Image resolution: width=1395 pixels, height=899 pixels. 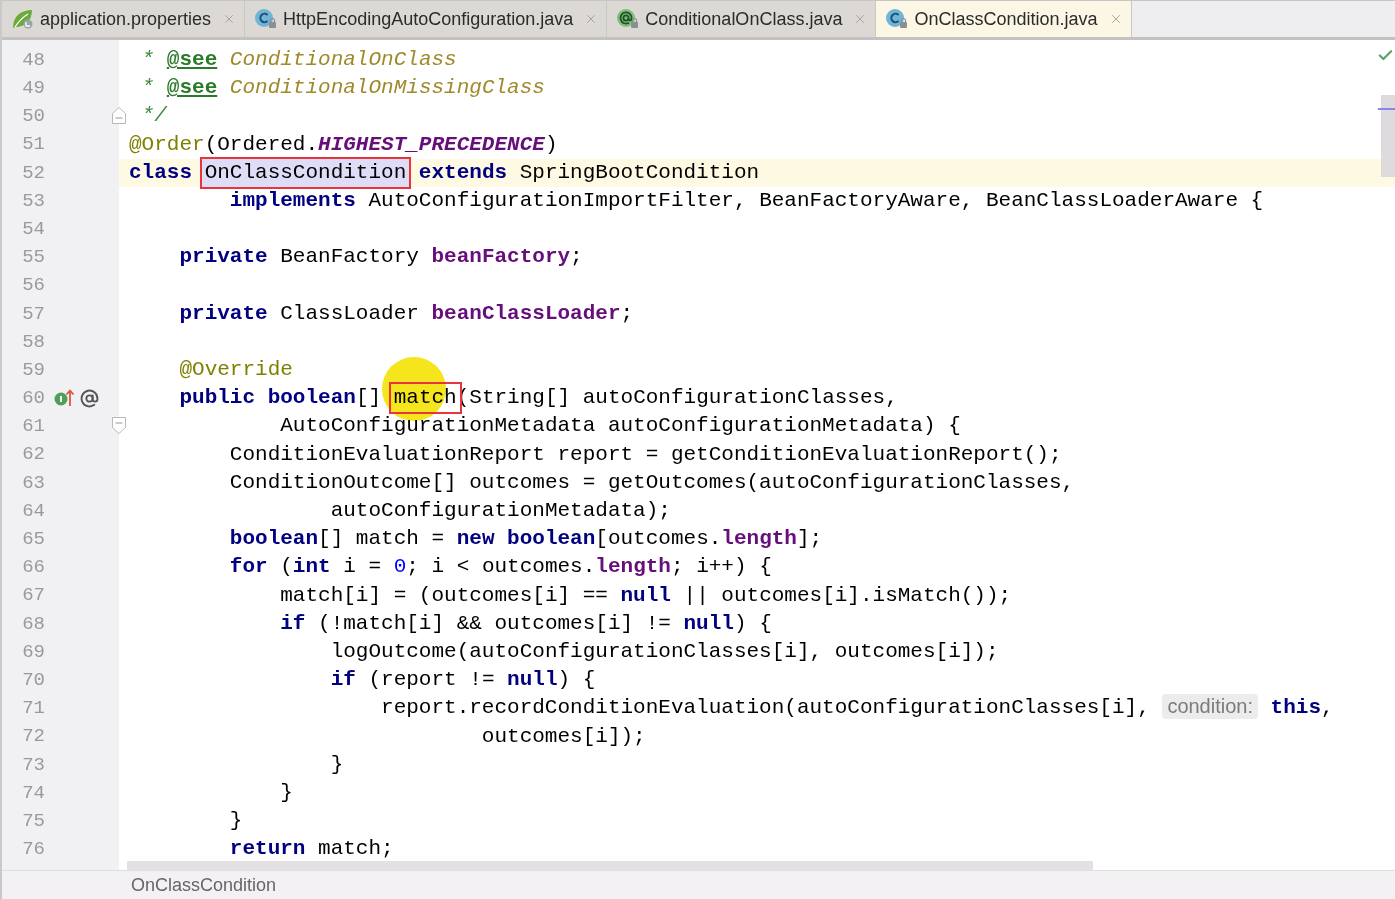 What do you see at coordinates (500, 567) in the screenshot?
I see `code-line: for (int i = 0; i < outcomes.length; i++) {` at bounding box center [500, 567].